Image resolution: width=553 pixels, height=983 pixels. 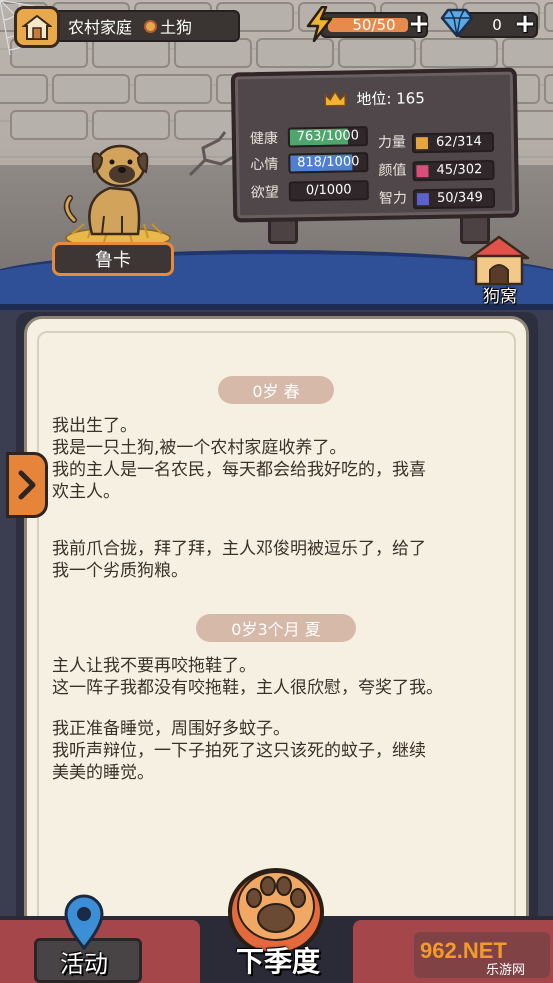 I want to click on log-line: 我一个劣质狗粮。, so click(x=120, y=571).